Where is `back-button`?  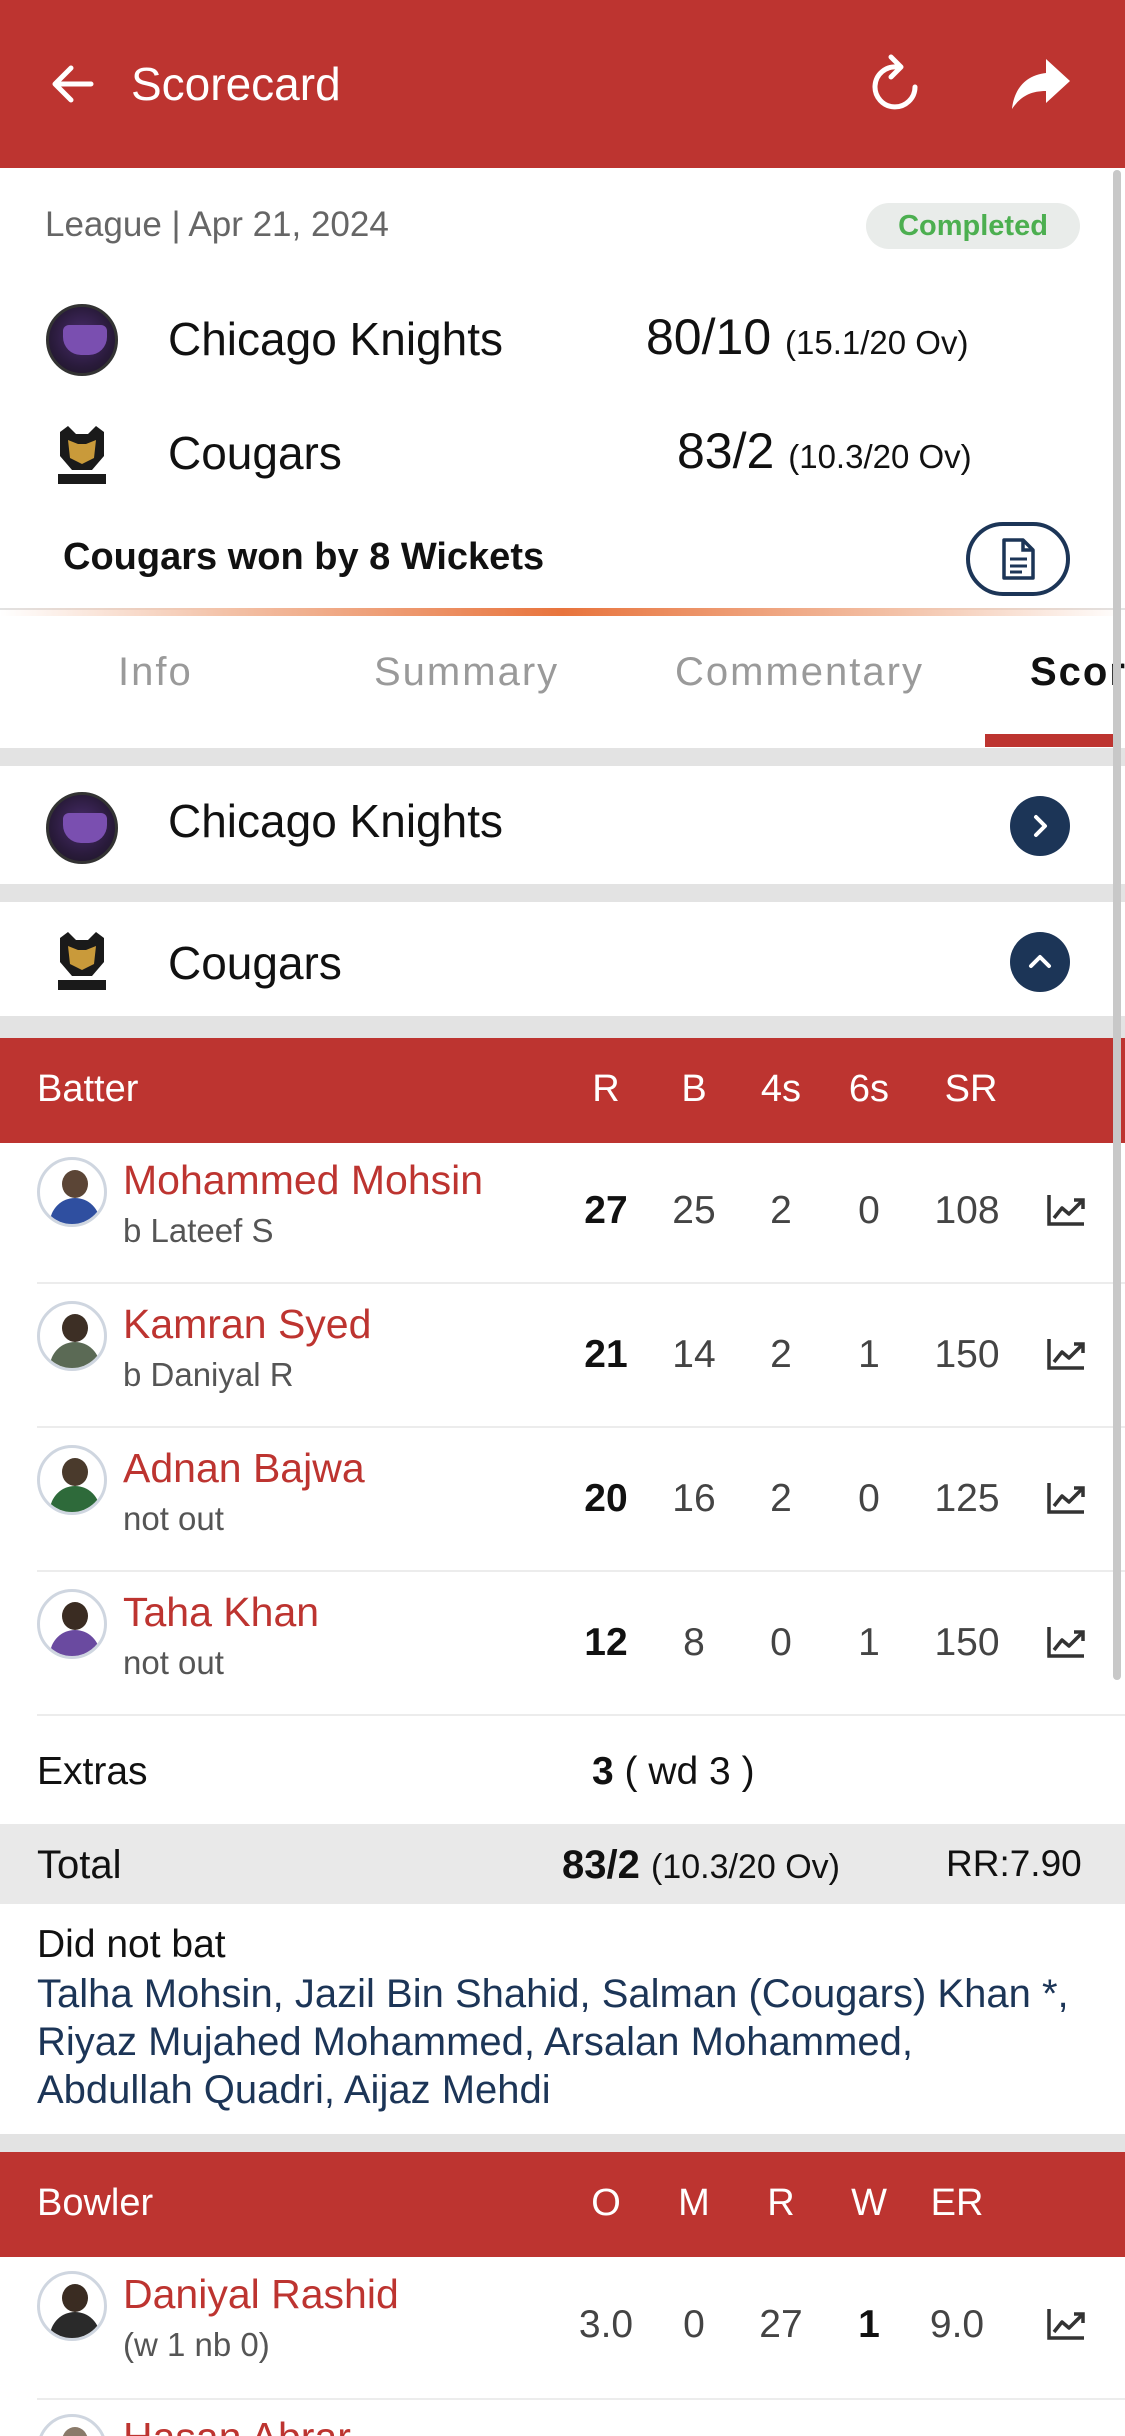 back-button is located at coordinates (72, 84).